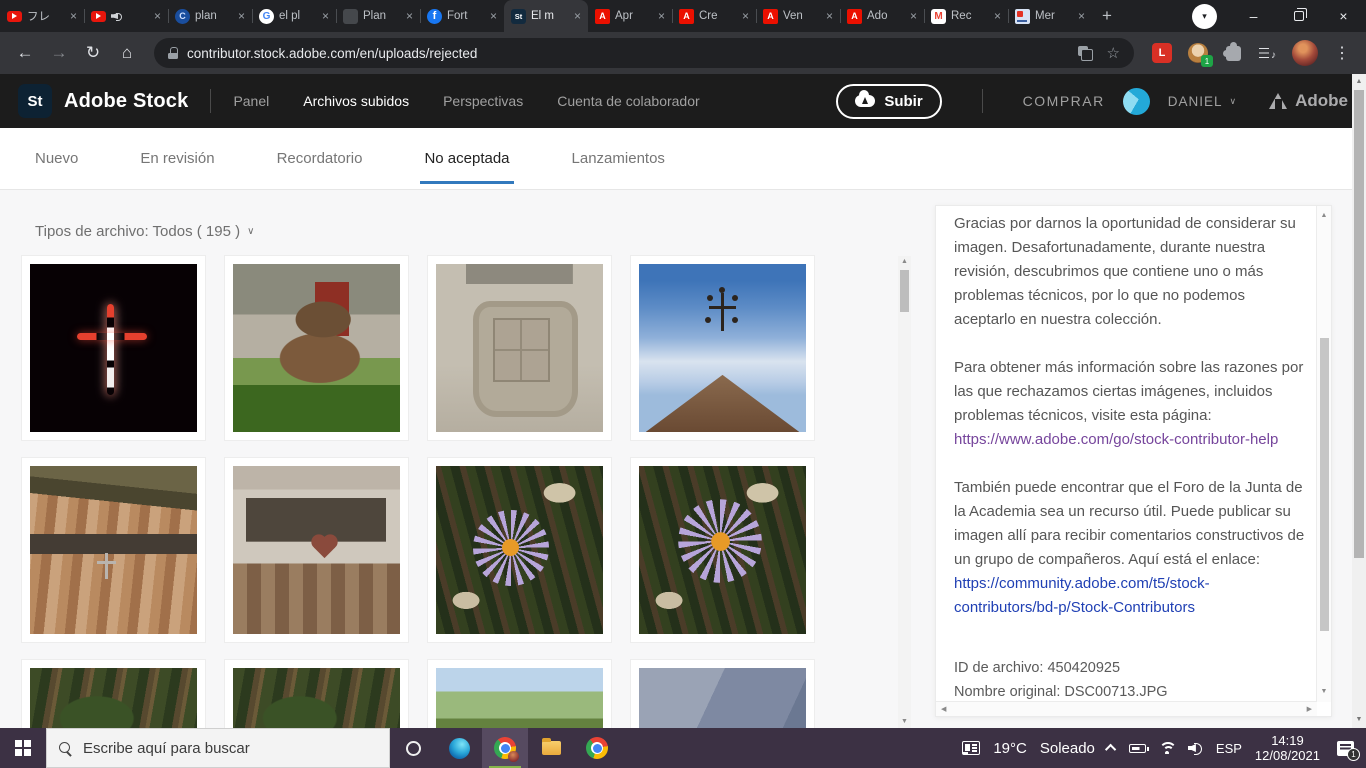 The height and width of the screenshot is (768, 1366). Describe the element at coordinates (966, 16) in the screenshot. I see `browser-tab: M Rec ×` at that location.